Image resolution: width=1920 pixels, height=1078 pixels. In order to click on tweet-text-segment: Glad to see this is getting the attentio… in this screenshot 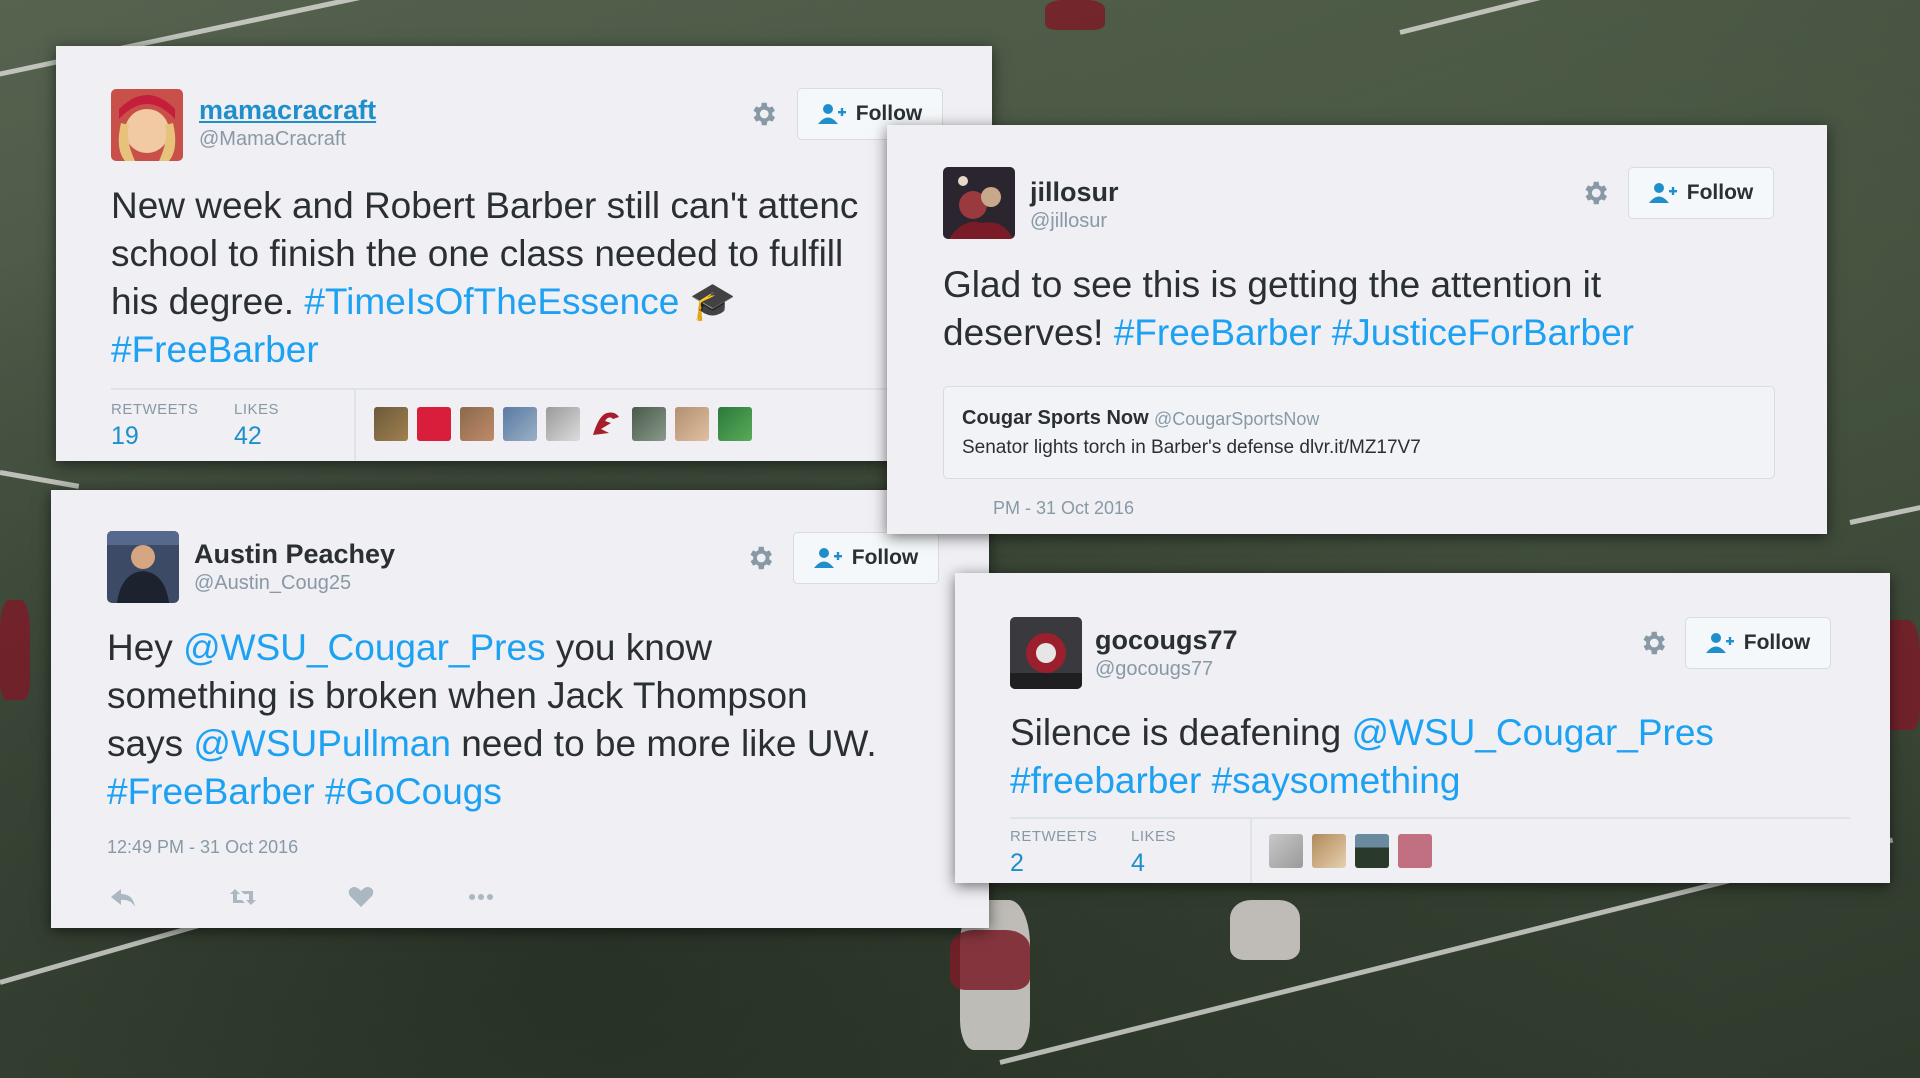, I will do `click(1272, 284)`.